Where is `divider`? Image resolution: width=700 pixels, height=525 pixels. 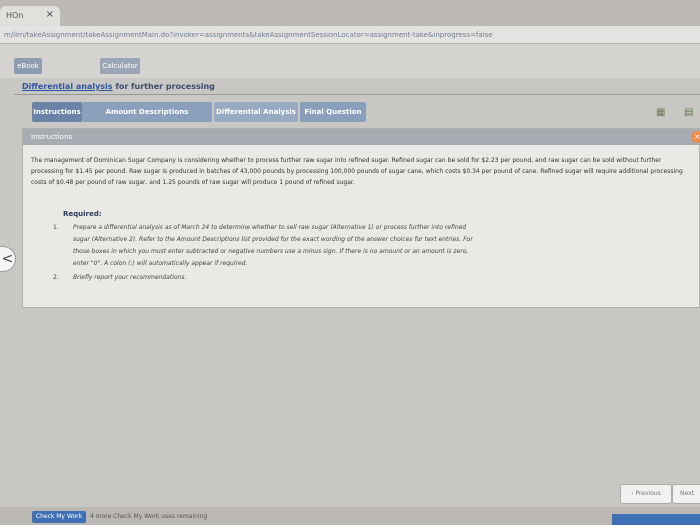 divider is located at coordinates (357, 94).